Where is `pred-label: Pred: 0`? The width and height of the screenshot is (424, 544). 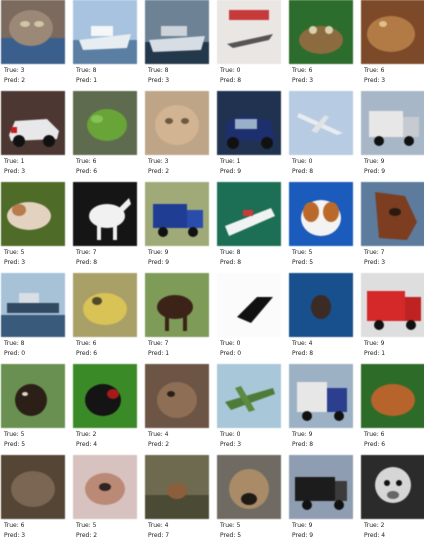 pred-label: Pred: 0 is located at coordinates (231, 353).